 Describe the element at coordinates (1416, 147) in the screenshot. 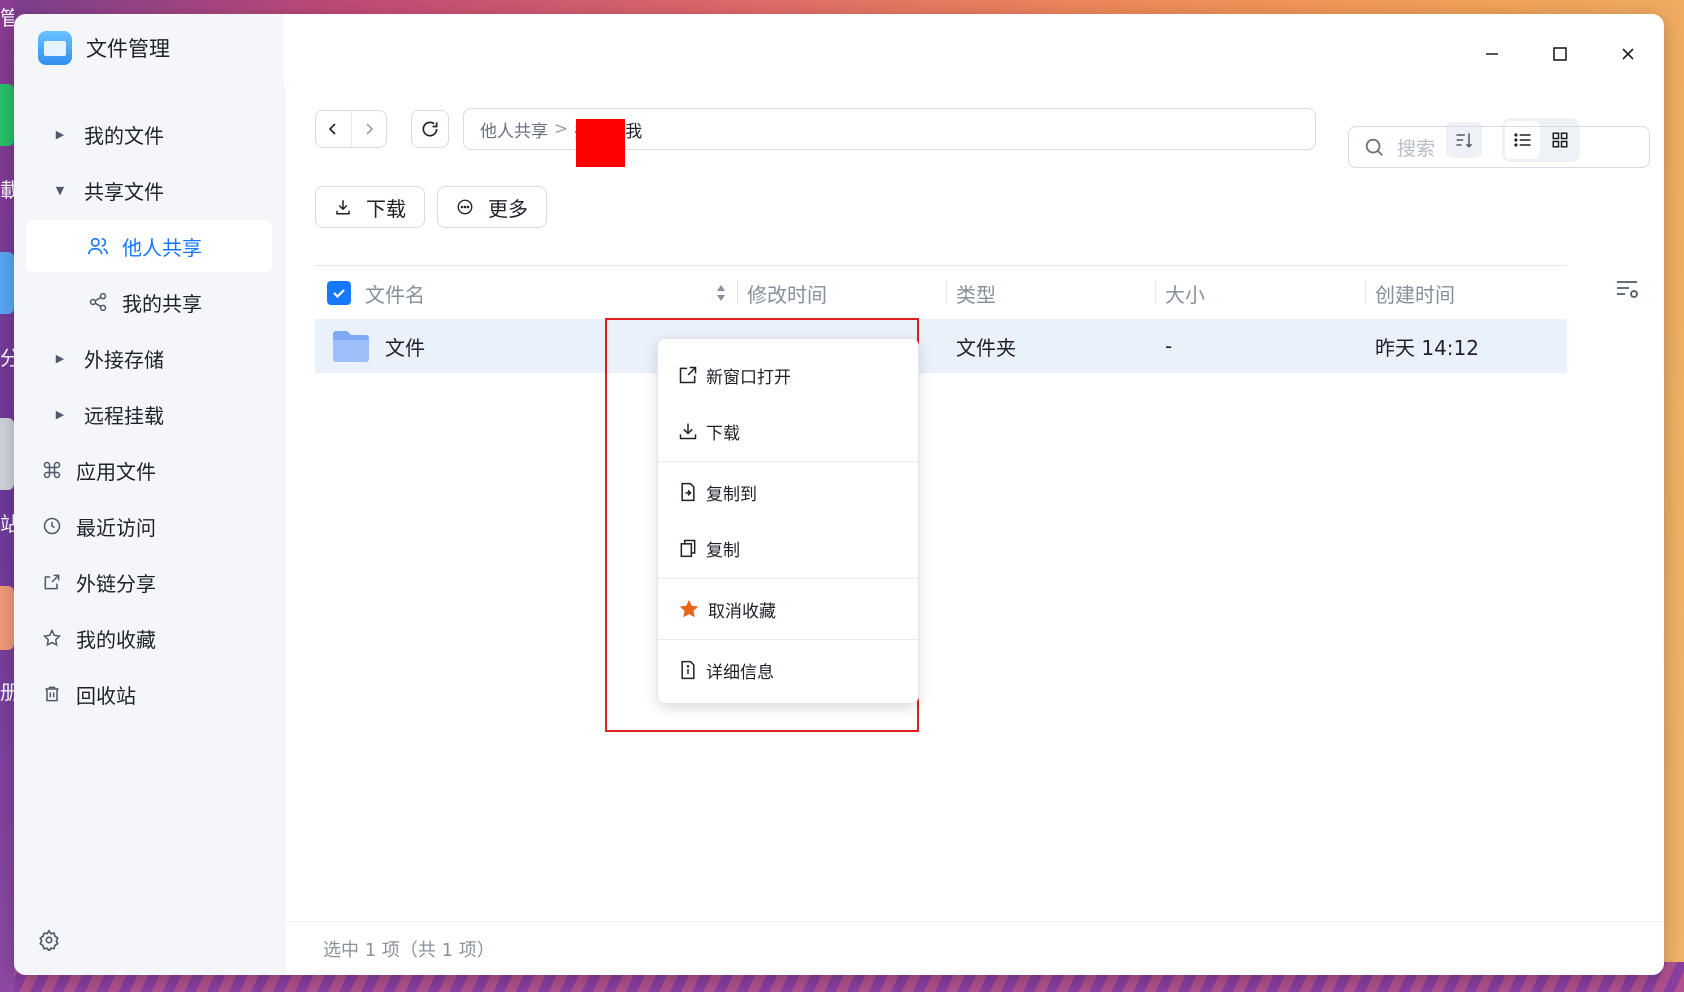

I see `search-input: 搜索` at that location.